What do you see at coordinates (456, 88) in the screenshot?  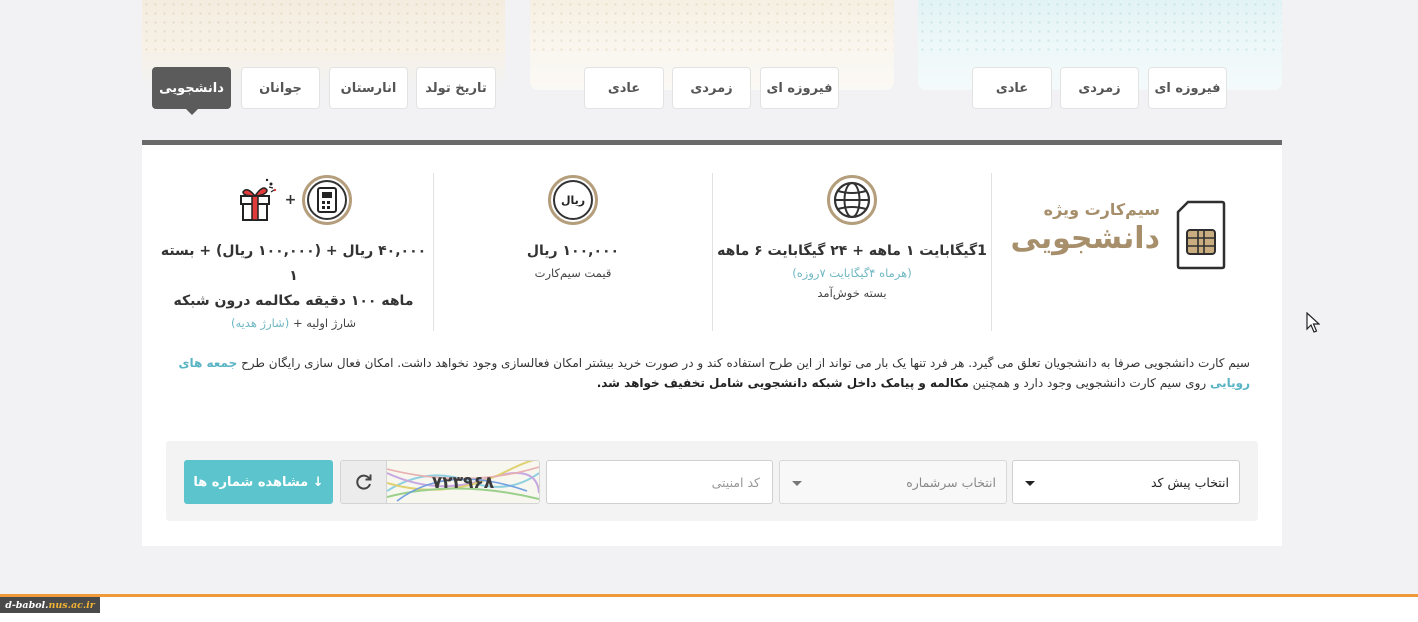 I see `tab-birthday: تاریخ تولد` at bounding box center [456, 88].